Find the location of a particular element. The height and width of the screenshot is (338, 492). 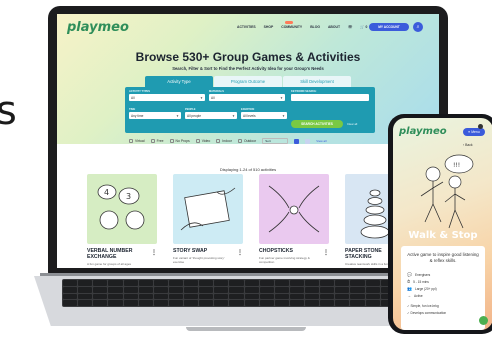

checkbox-label: Indoor is located at coordinates (227, 141).